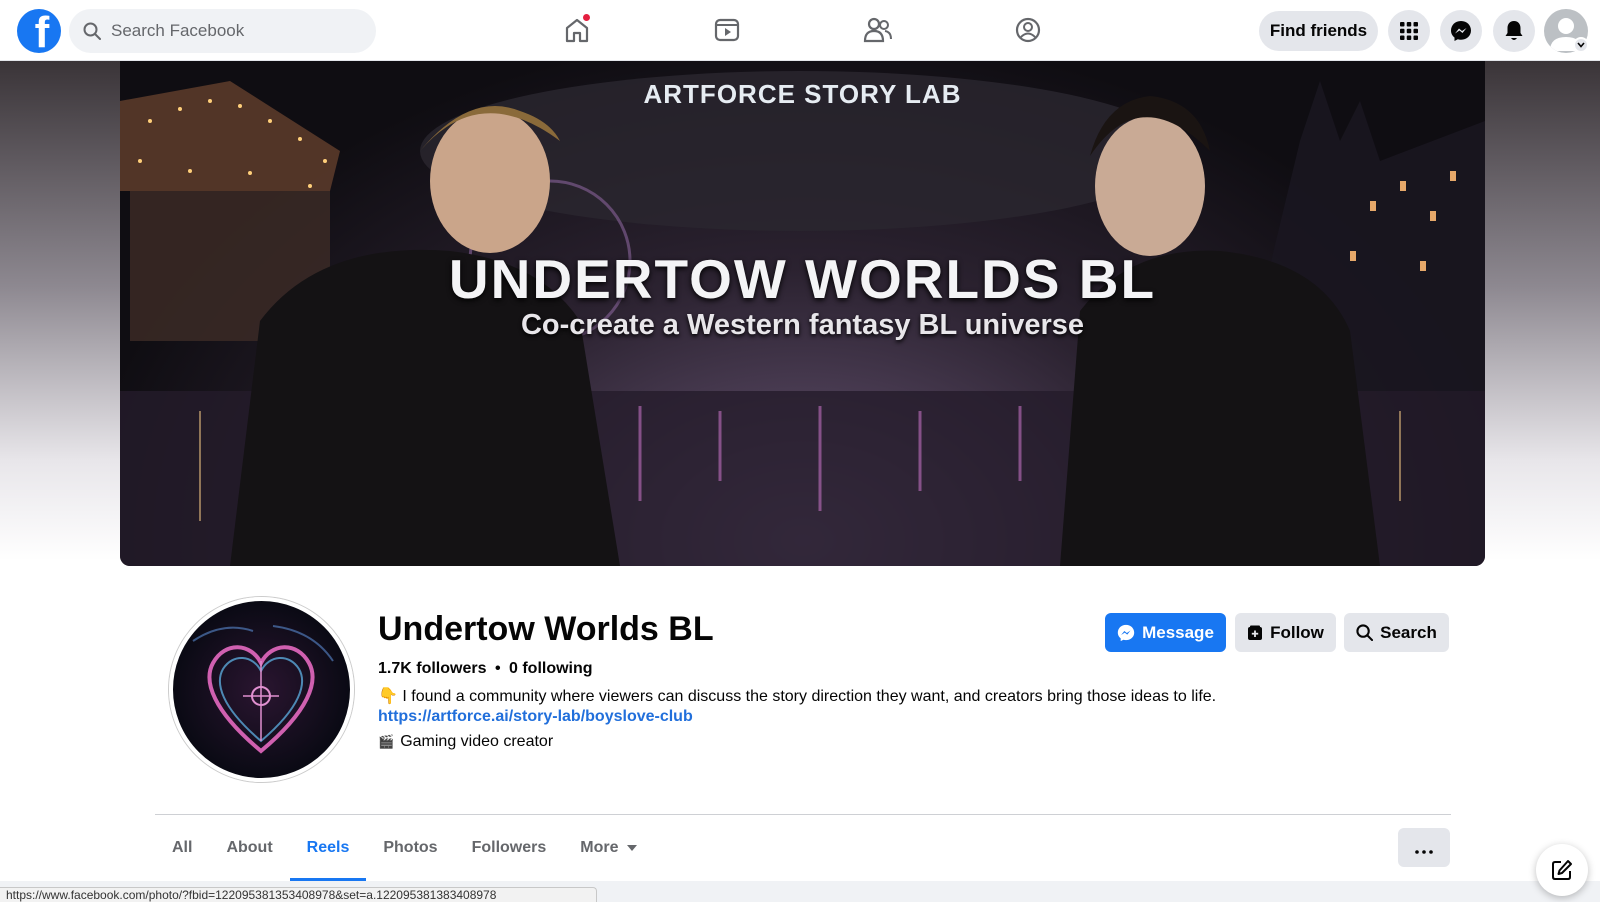 The height and width of the screenshot is (902, 1600). I want to click on message-button: Message, so click(1165, 632).